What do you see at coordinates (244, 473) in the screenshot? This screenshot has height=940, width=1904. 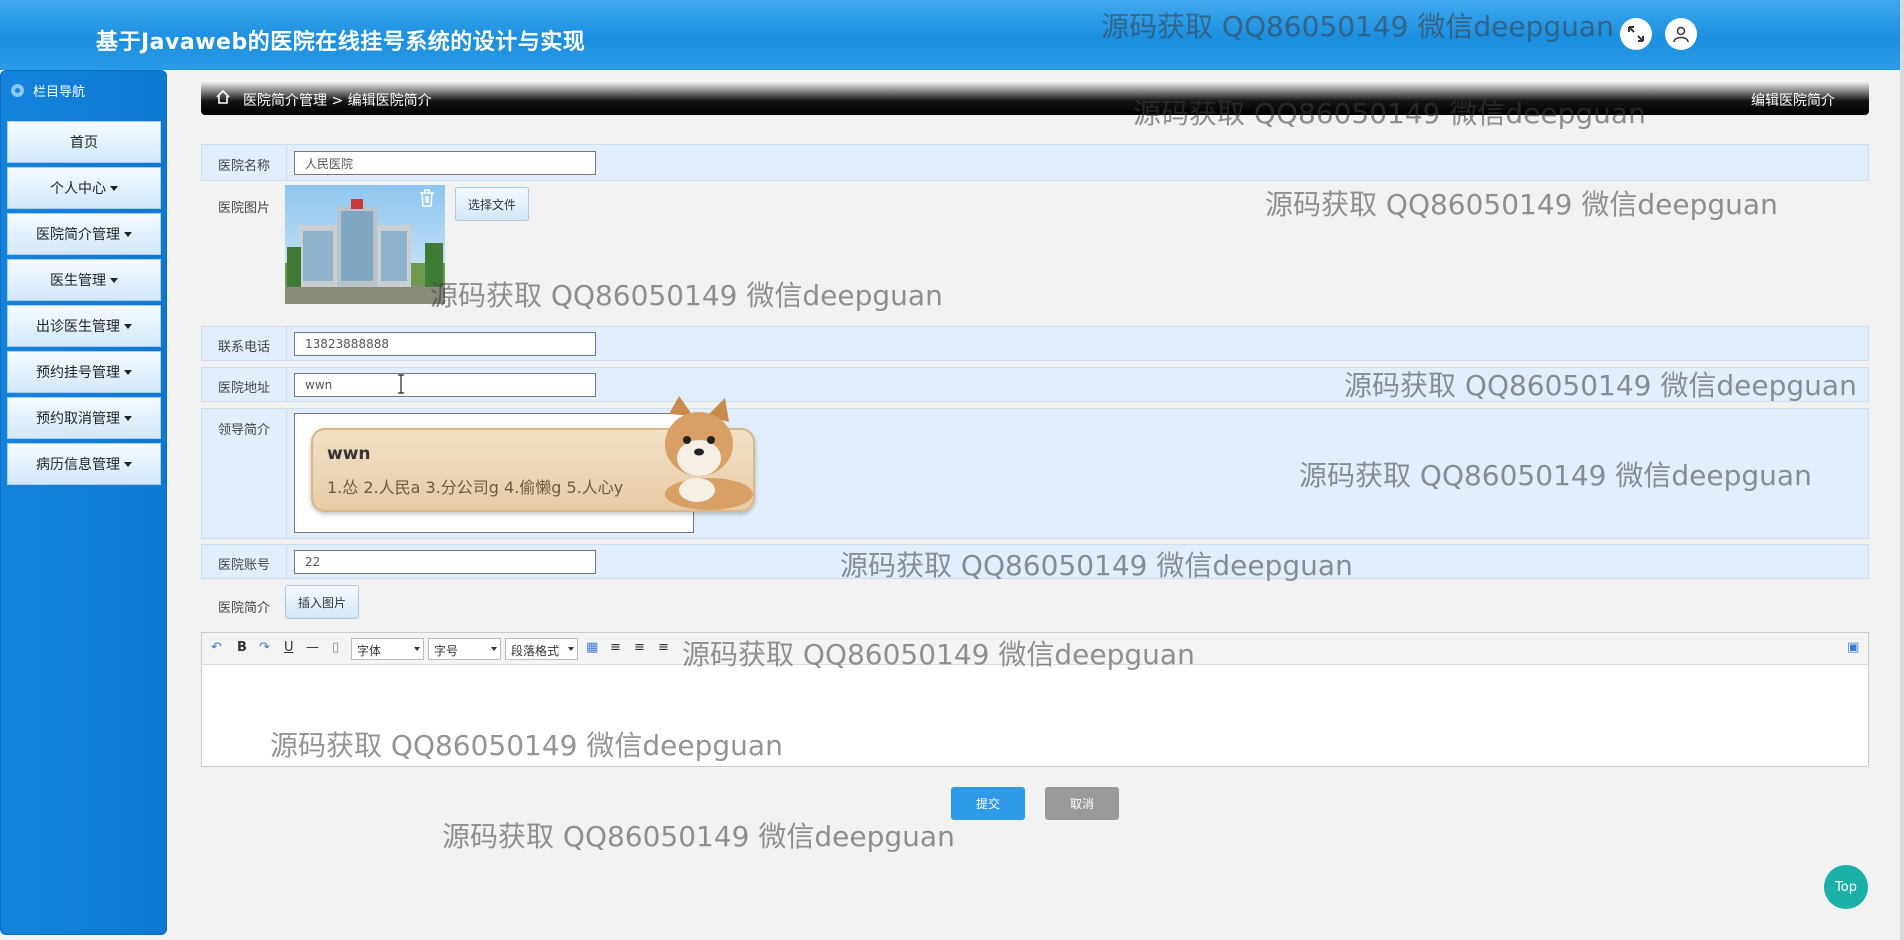 I see `field-label: 领导简介` at bounding box center [244, 473].